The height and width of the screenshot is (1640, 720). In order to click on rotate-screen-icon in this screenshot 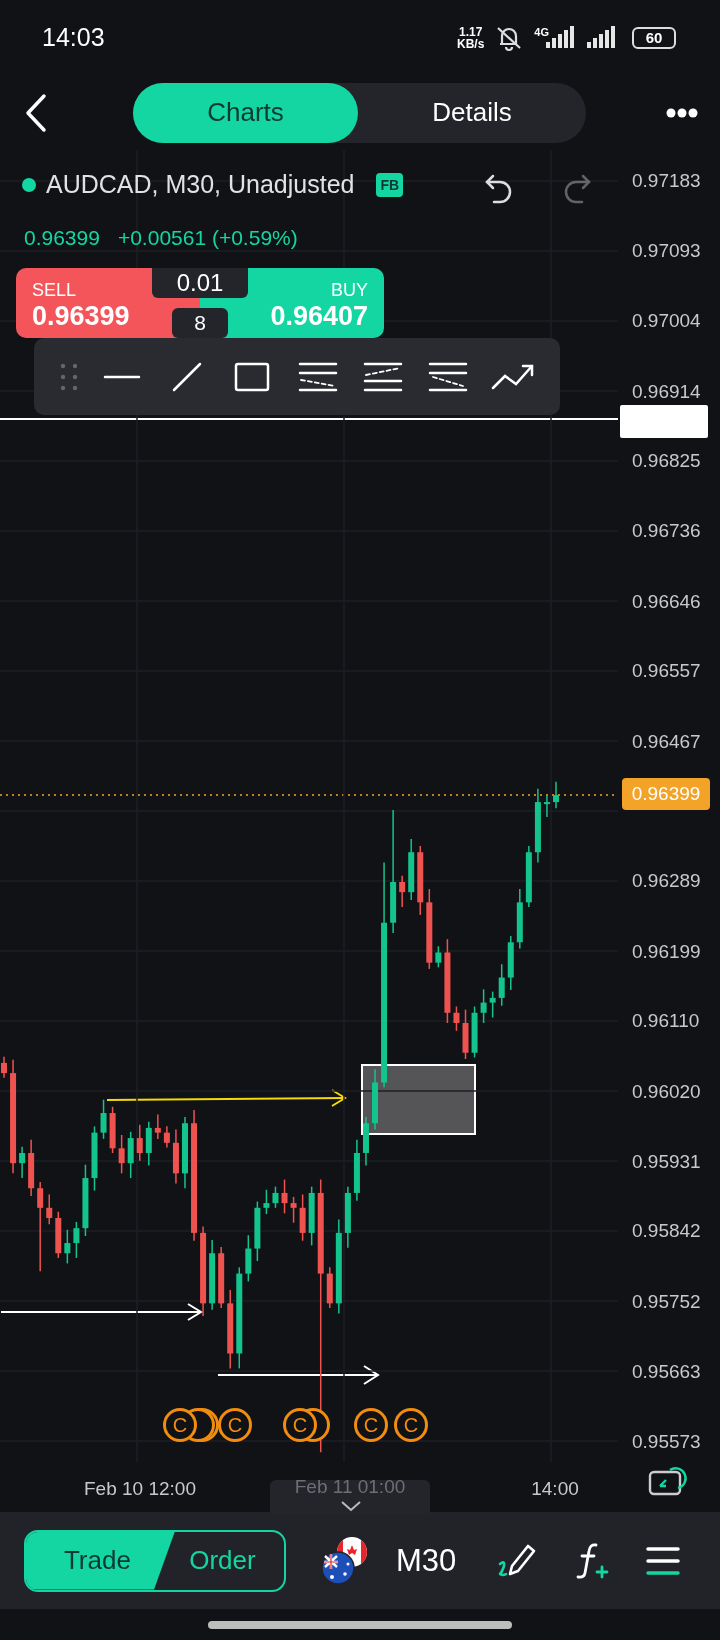, I will do `click(669, 1481)`.